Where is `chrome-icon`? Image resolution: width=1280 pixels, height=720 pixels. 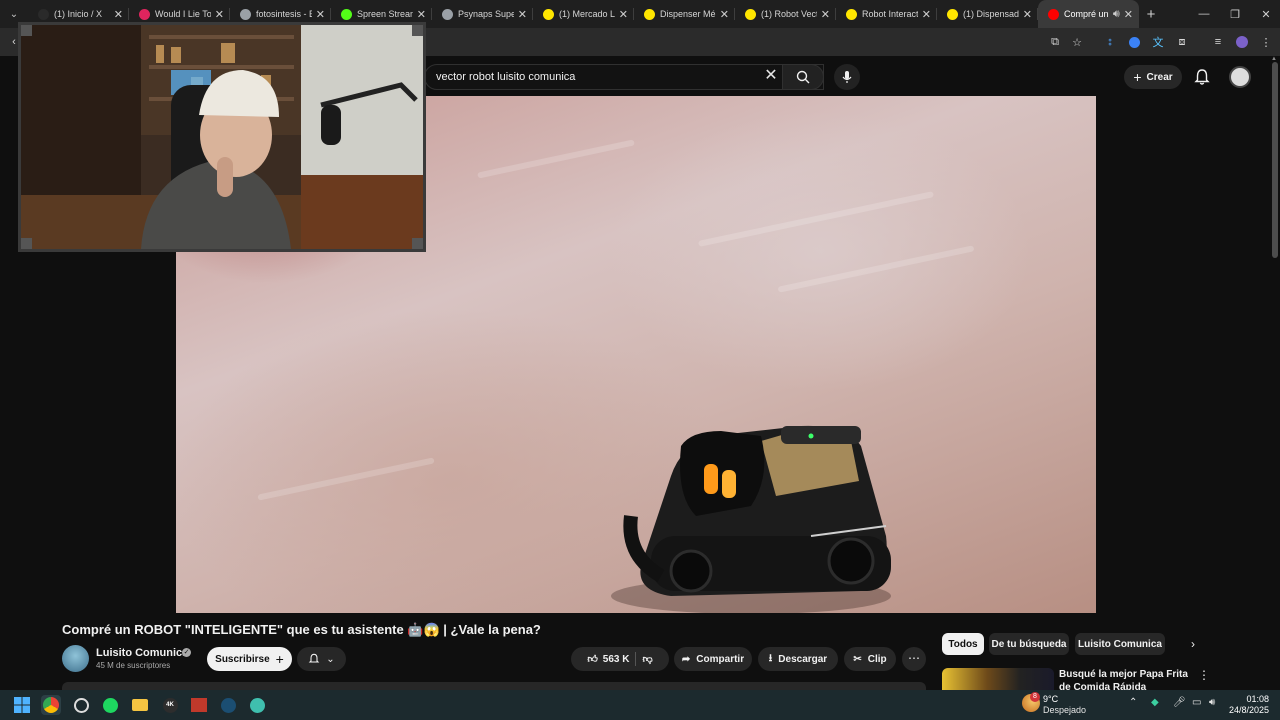
chrome-icon is located at coordinates (51, 705).